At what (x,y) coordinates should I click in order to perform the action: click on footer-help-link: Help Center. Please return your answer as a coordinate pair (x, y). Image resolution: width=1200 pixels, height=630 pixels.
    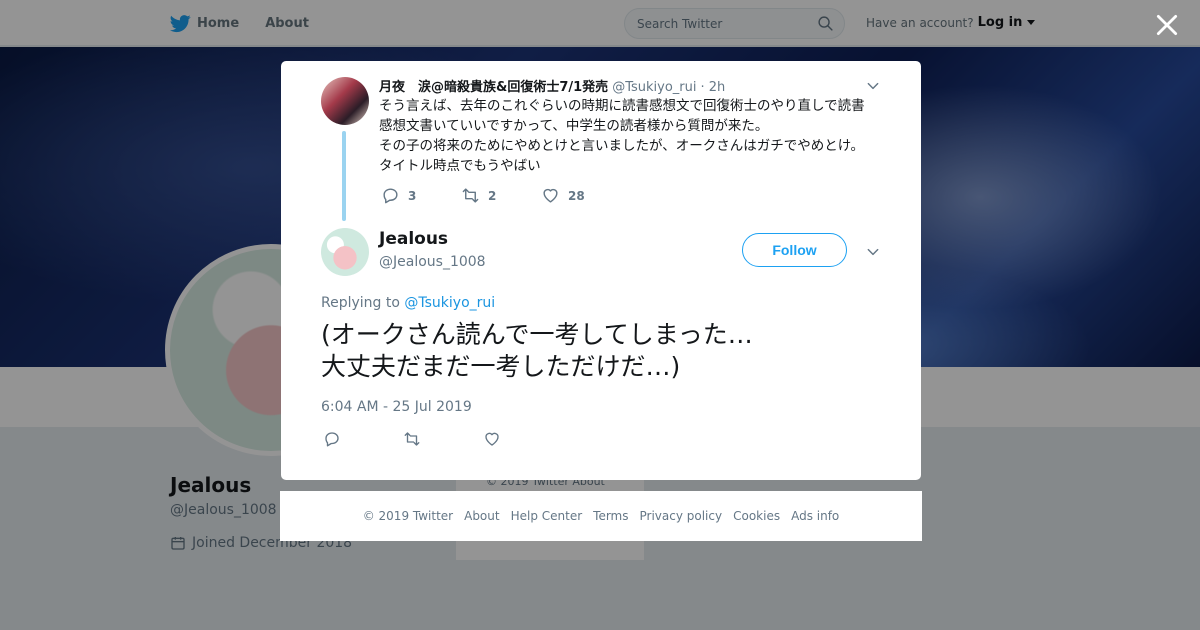
    Looking at the image, I should click on (547, 516).